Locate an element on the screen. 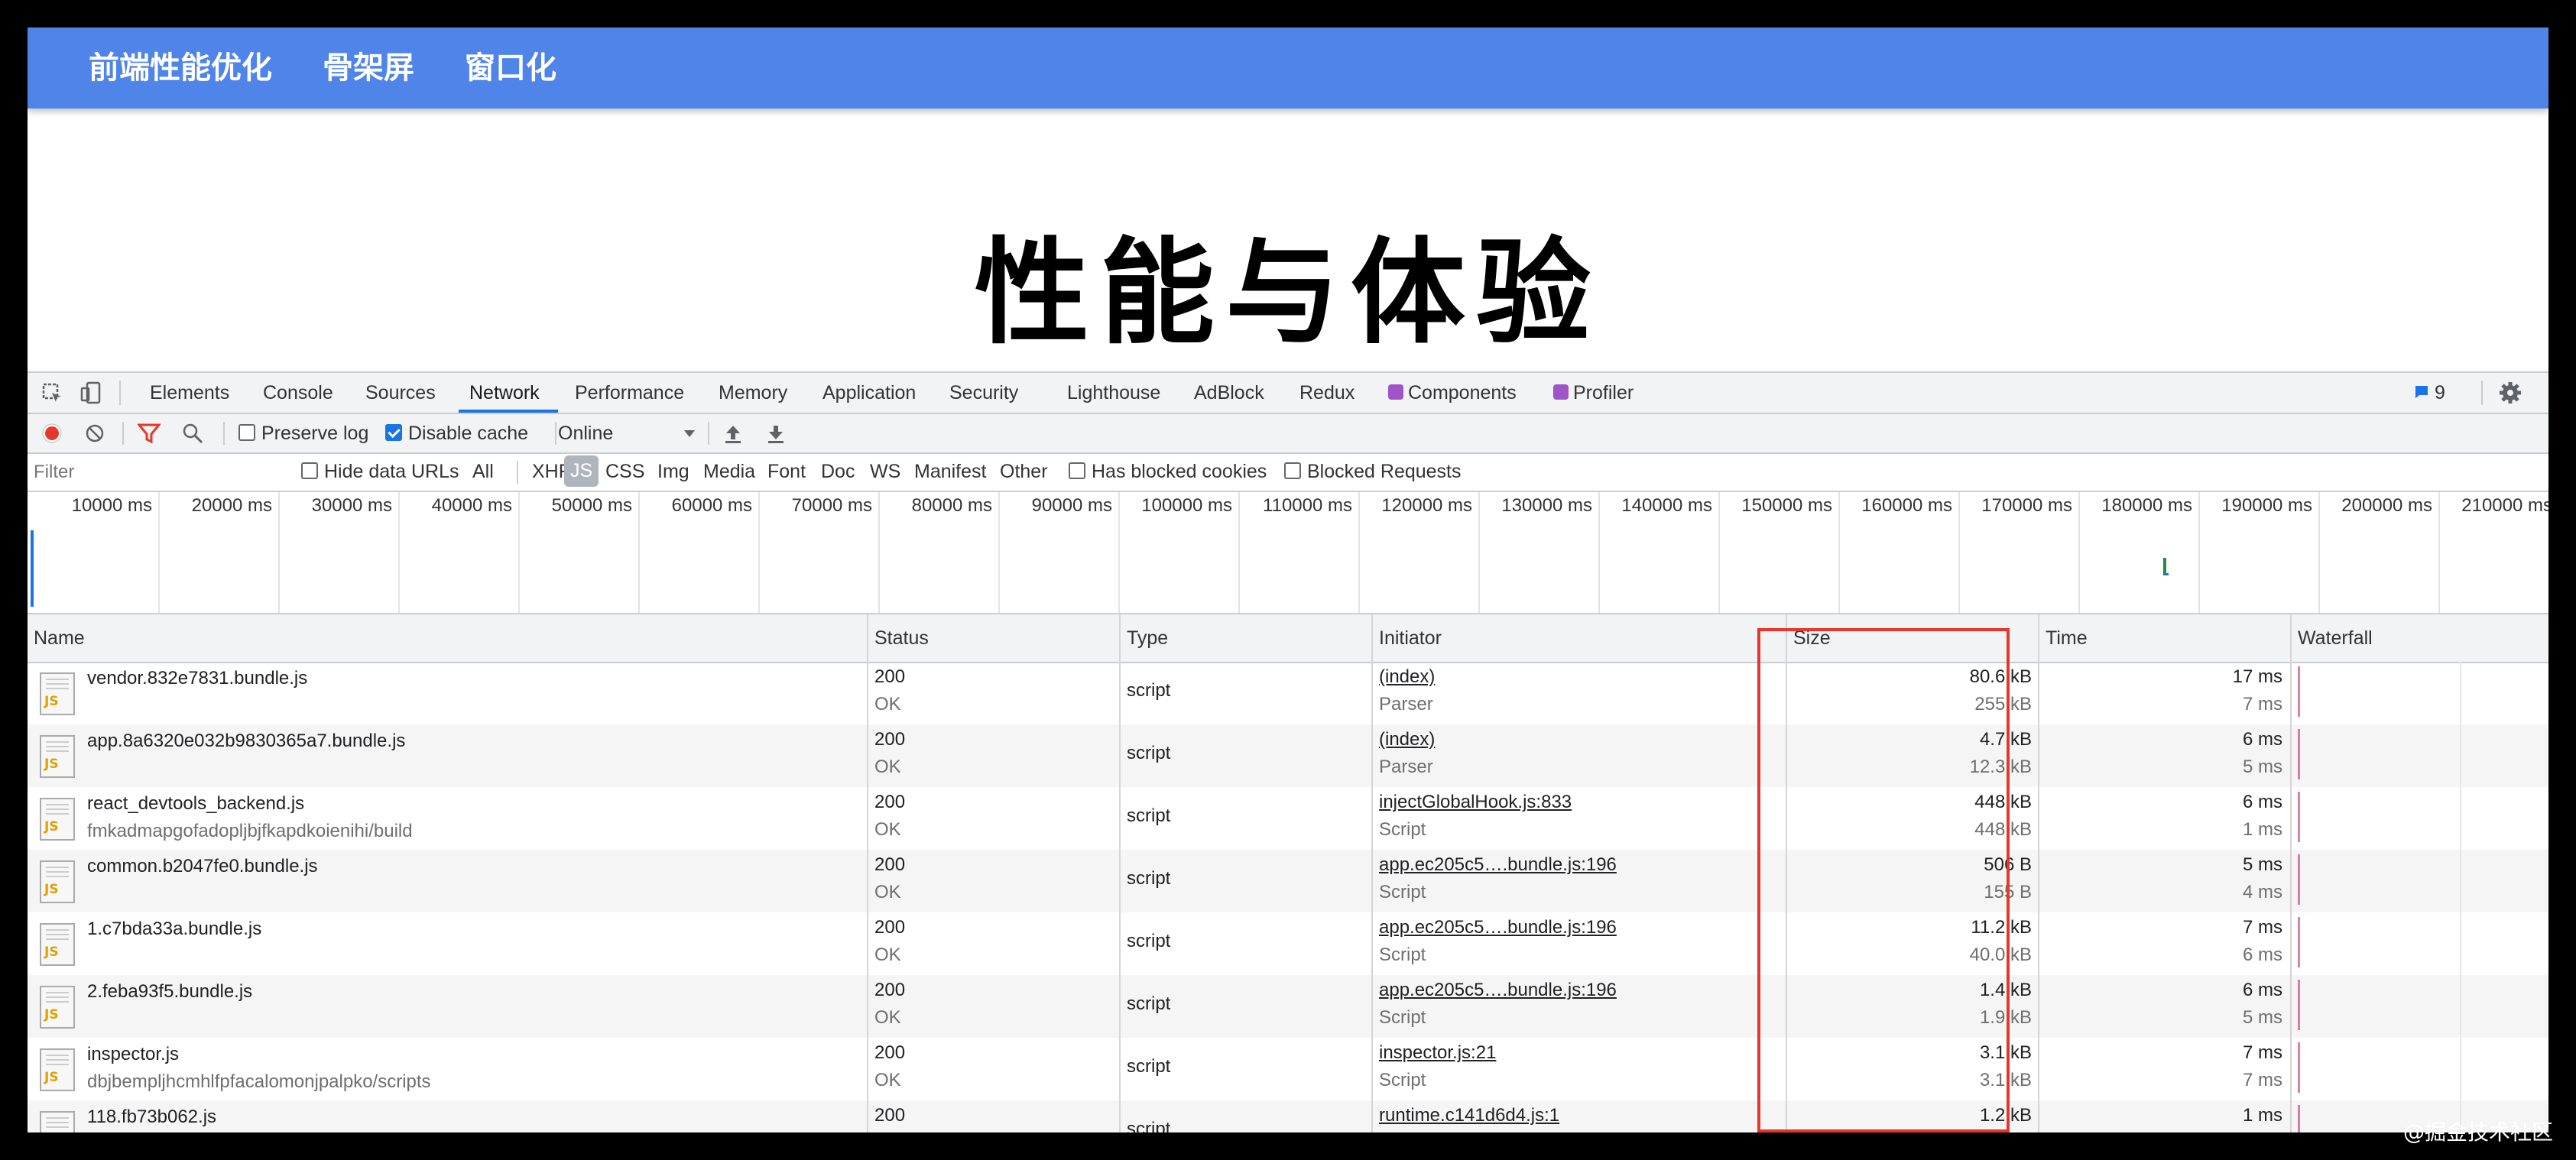 The width and height of the screenshot is (2576, 1160). filter-type-other: Other is located at coordinates (1024, 472).